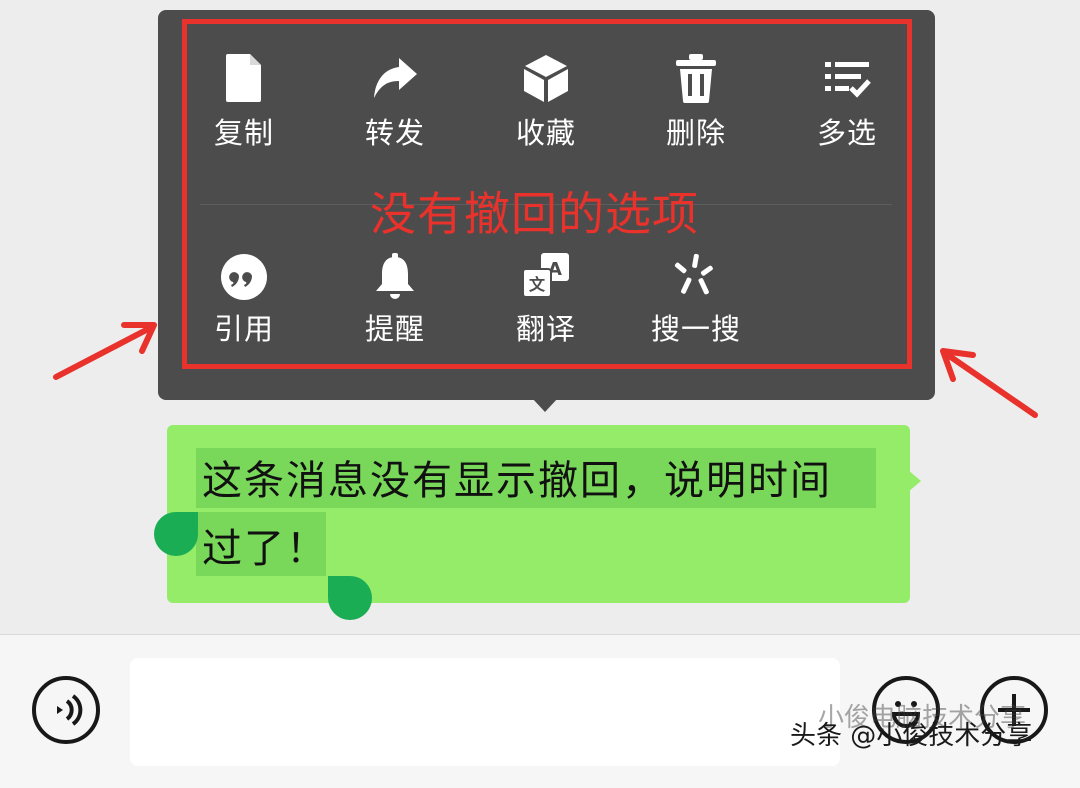 This screenshot has height=788, width=1080. Describe the element at coordinates (70, 710) in the screenshot. I see `voice-icon` at that location.